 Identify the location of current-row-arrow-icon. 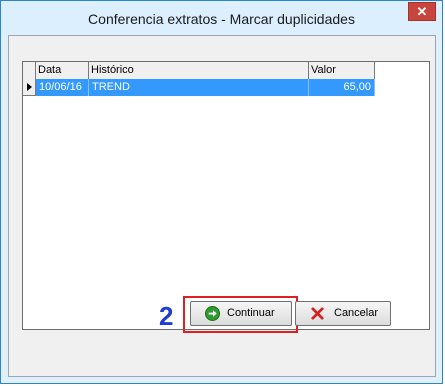
(29, 87).